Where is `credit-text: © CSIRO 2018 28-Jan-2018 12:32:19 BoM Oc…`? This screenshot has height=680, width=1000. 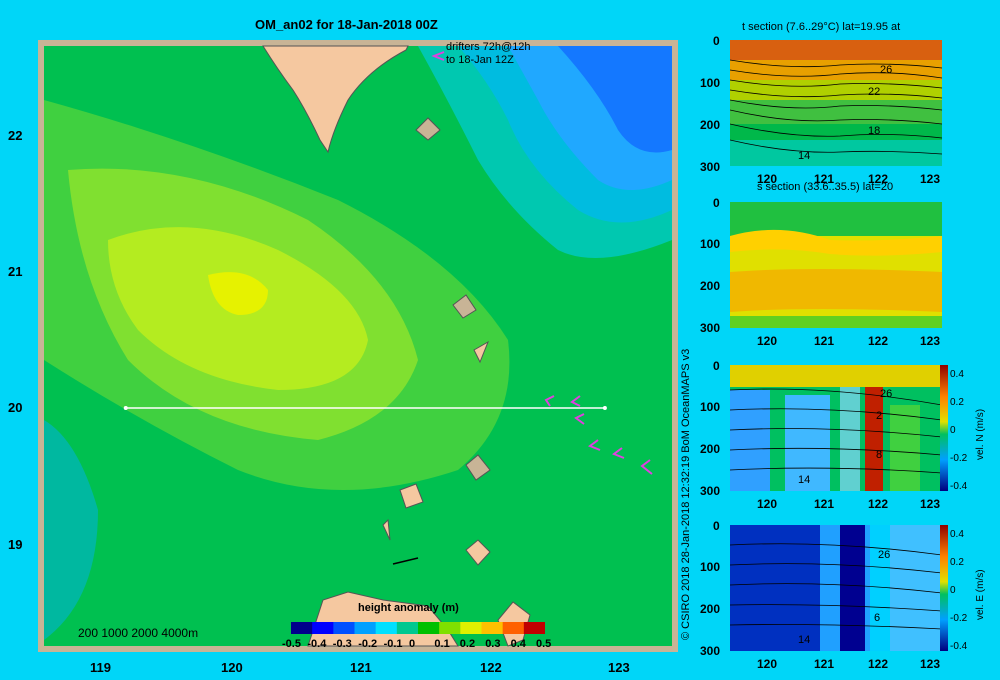
credit-text: © CSIRO 2018 28-Jan-2018 12:32:19 BoM Oc… is located at coordinates (686, 494).